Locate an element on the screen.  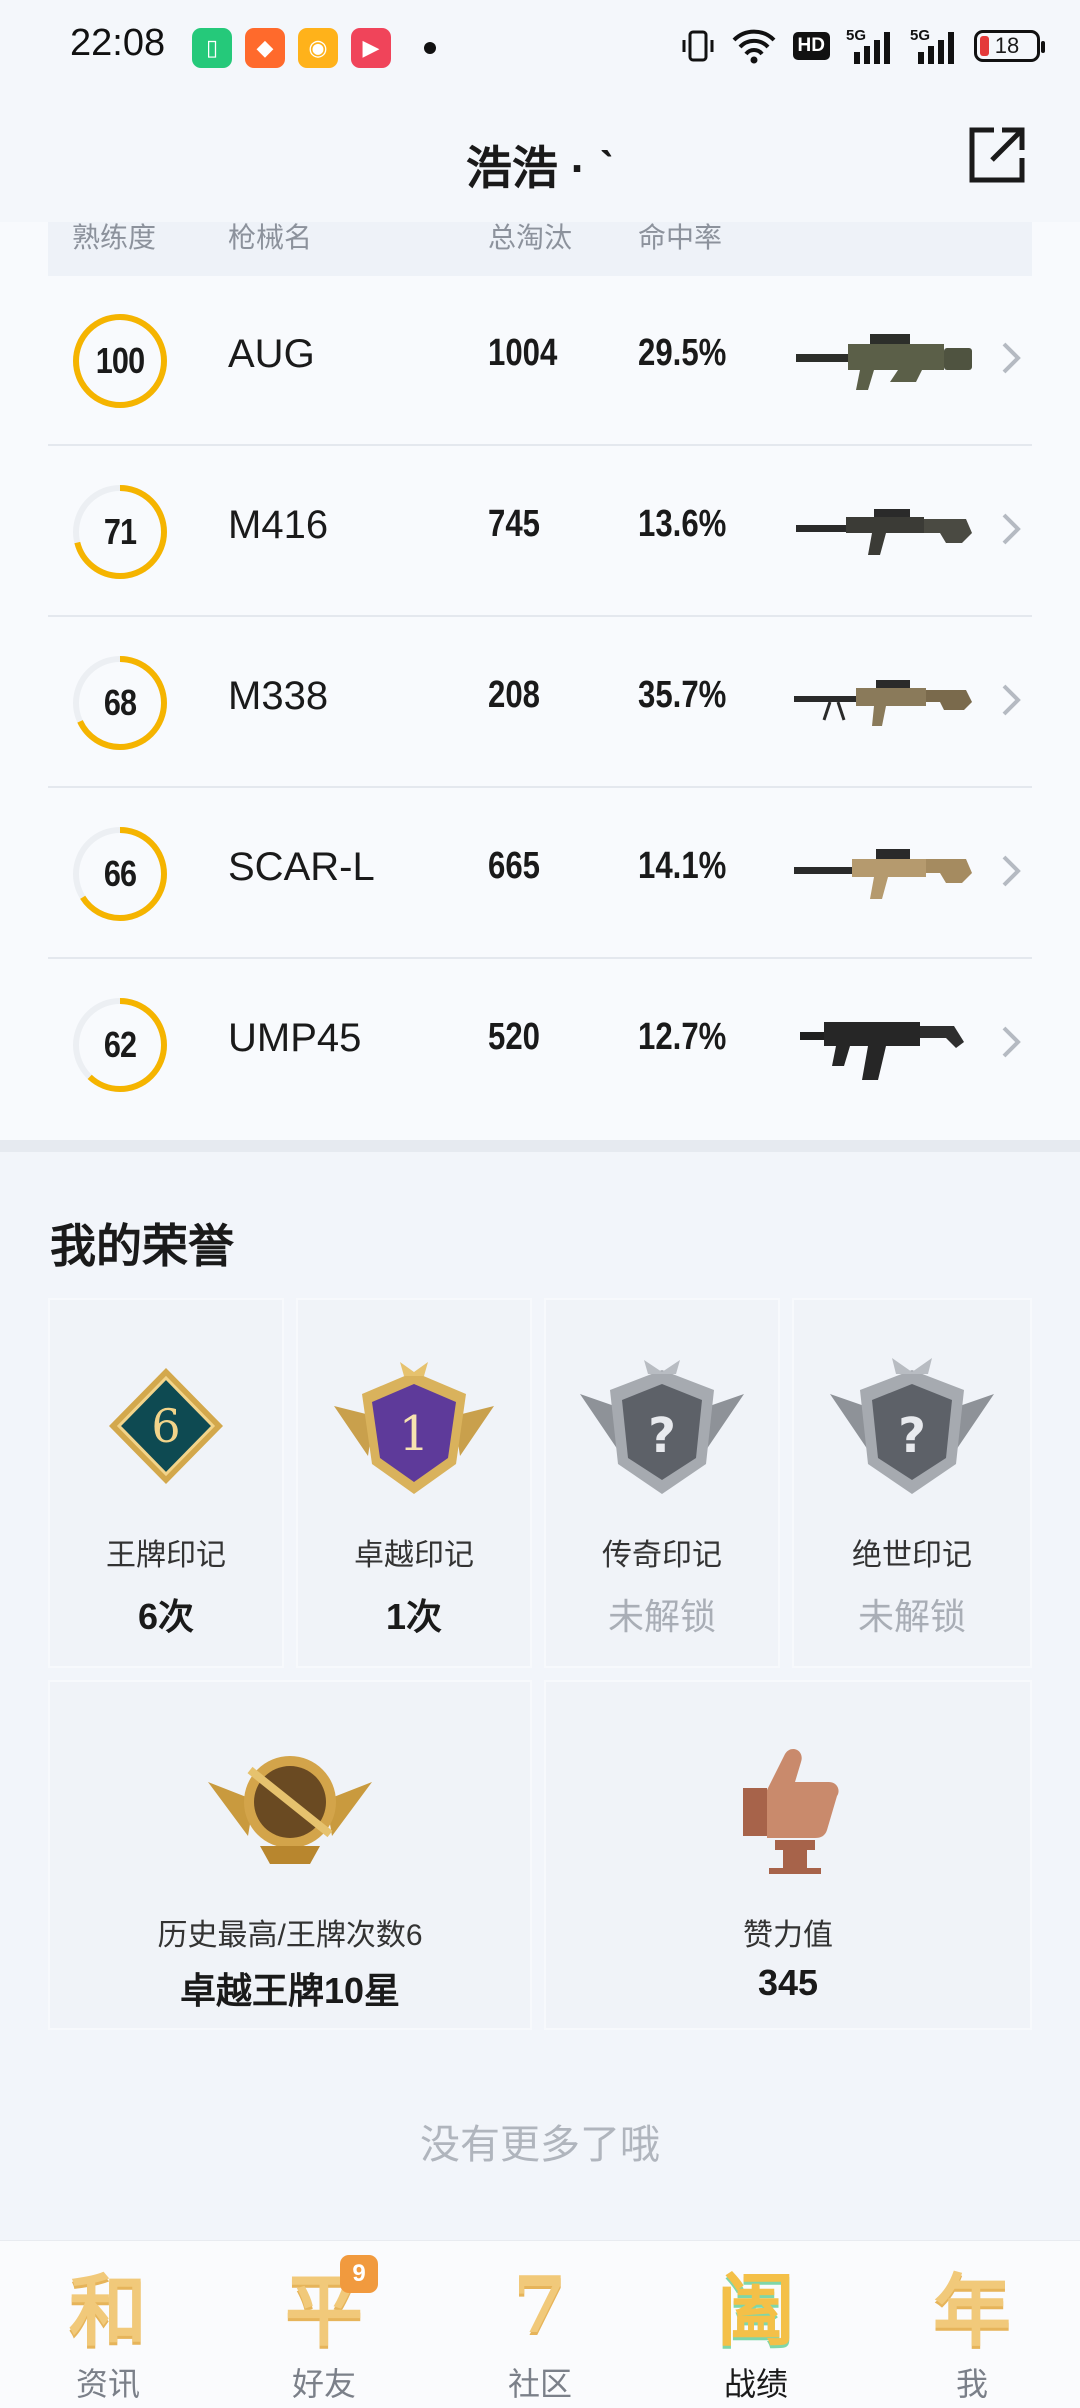
weapon-kills: 520 is located at coordinates (514, 1037).